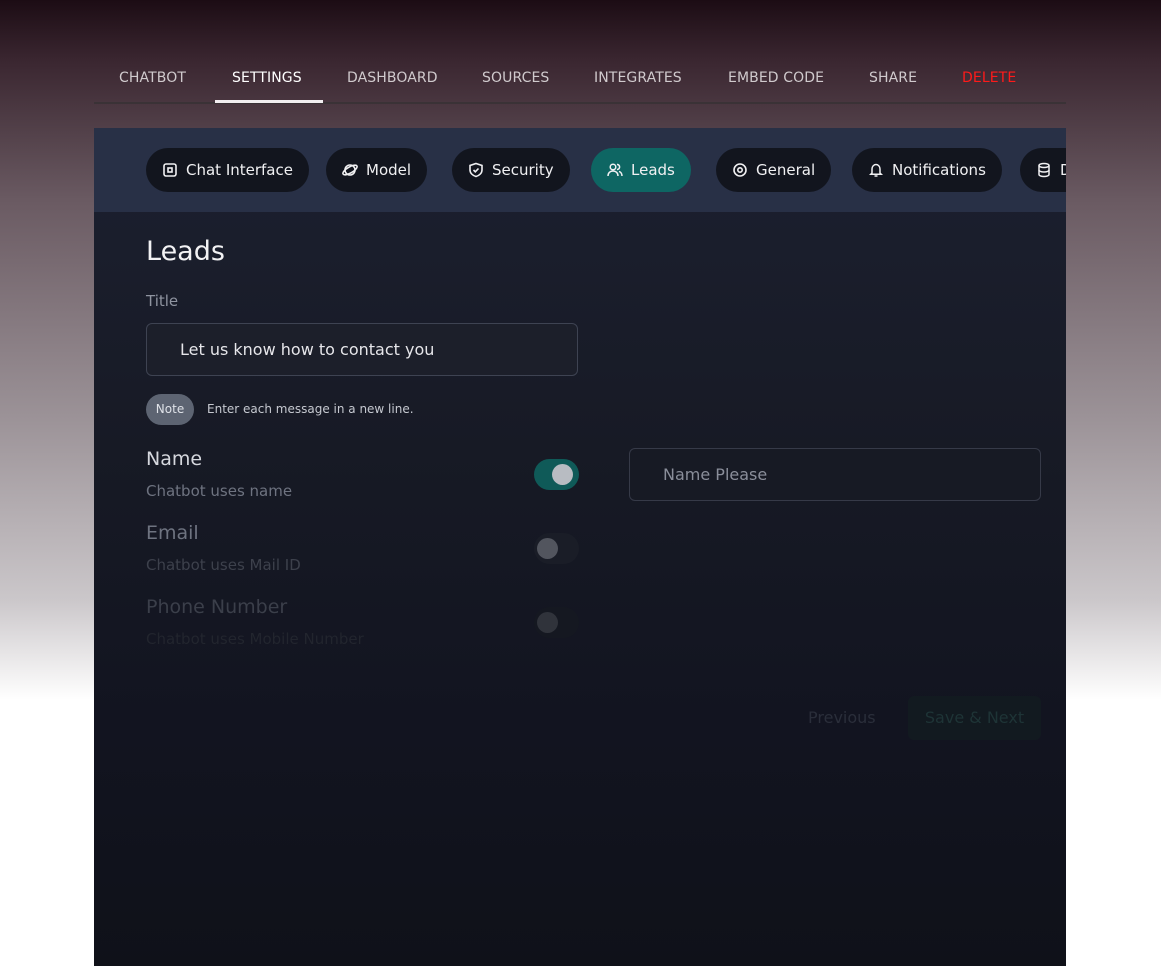 This screenshot has height=966, width=1161. I want to click on note-text: Enter each message in a new line., so click(310, 409).